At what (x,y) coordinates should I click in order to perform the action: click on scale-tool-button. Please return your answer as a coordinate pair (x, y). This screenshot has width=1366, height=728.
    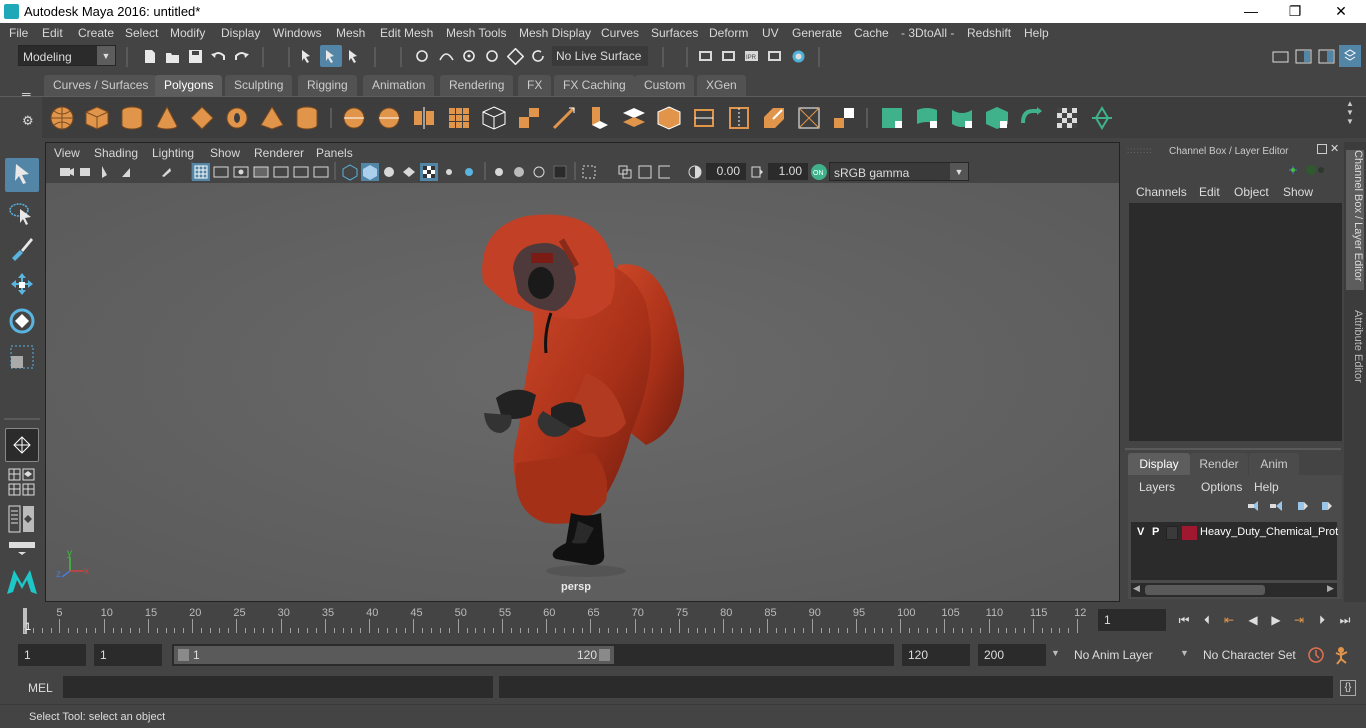
    Looking at the image, I should click on (22, 357).